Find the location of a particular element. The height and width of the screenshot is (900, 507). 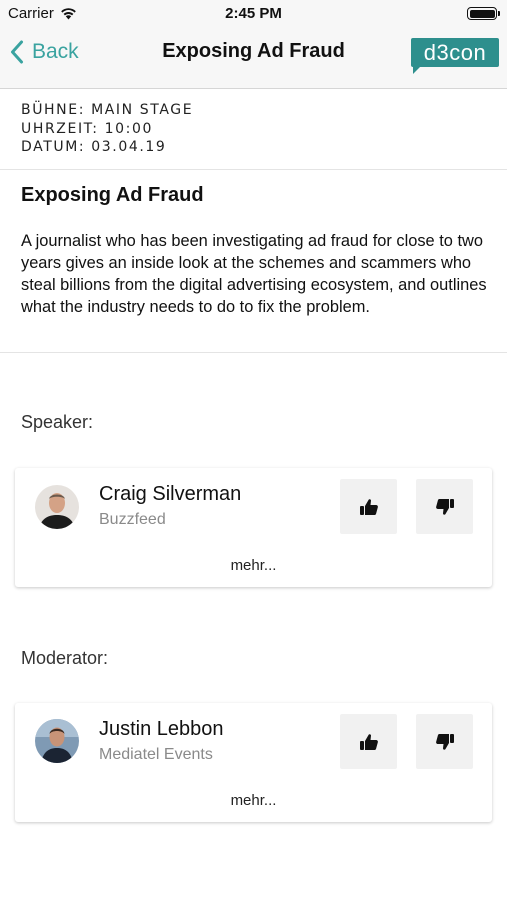

moderator-name: Justin Lebbon is located at coordinates (161, 729).